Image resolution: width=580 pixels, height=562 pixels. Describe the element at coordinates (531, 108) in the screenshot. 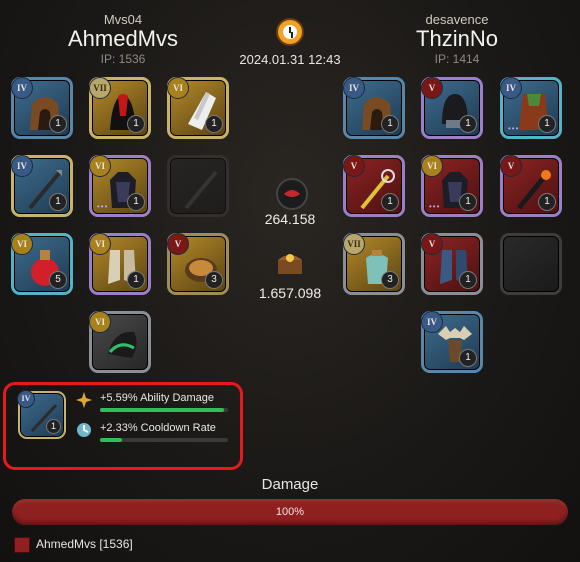

I see `right-cape-slot: IV ••• 1` at that location.